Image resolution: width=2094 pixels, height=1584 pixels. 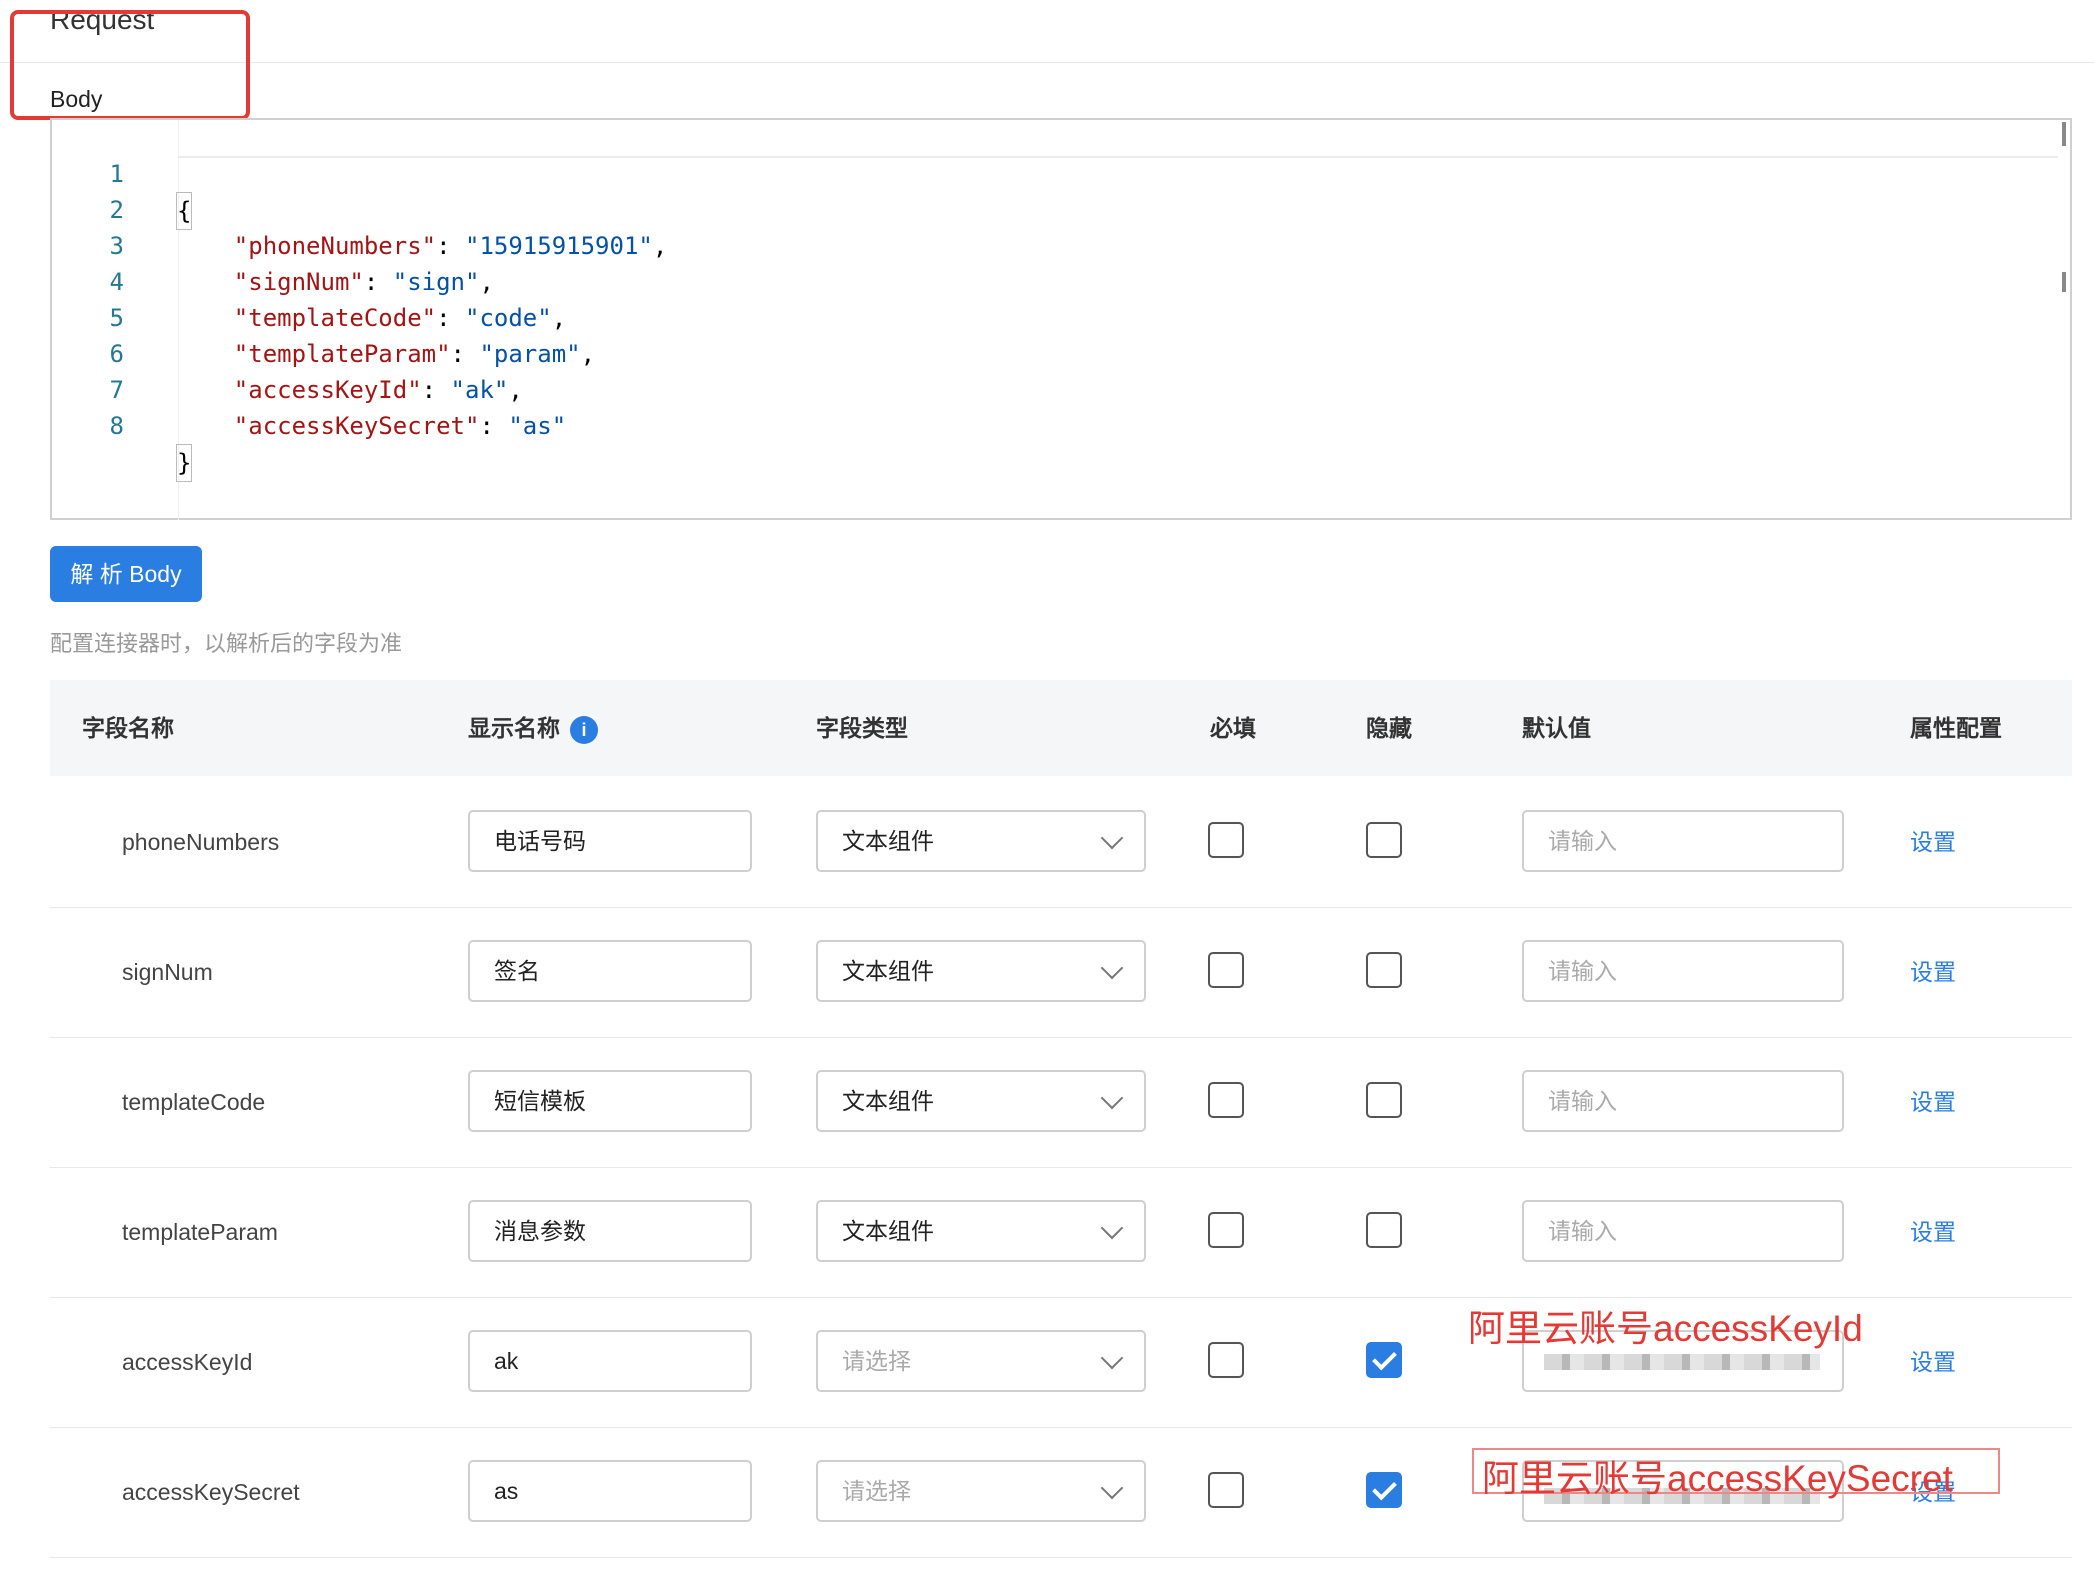 I want to click on json-key: "accessKeySecret", so click(x=356, y=426).